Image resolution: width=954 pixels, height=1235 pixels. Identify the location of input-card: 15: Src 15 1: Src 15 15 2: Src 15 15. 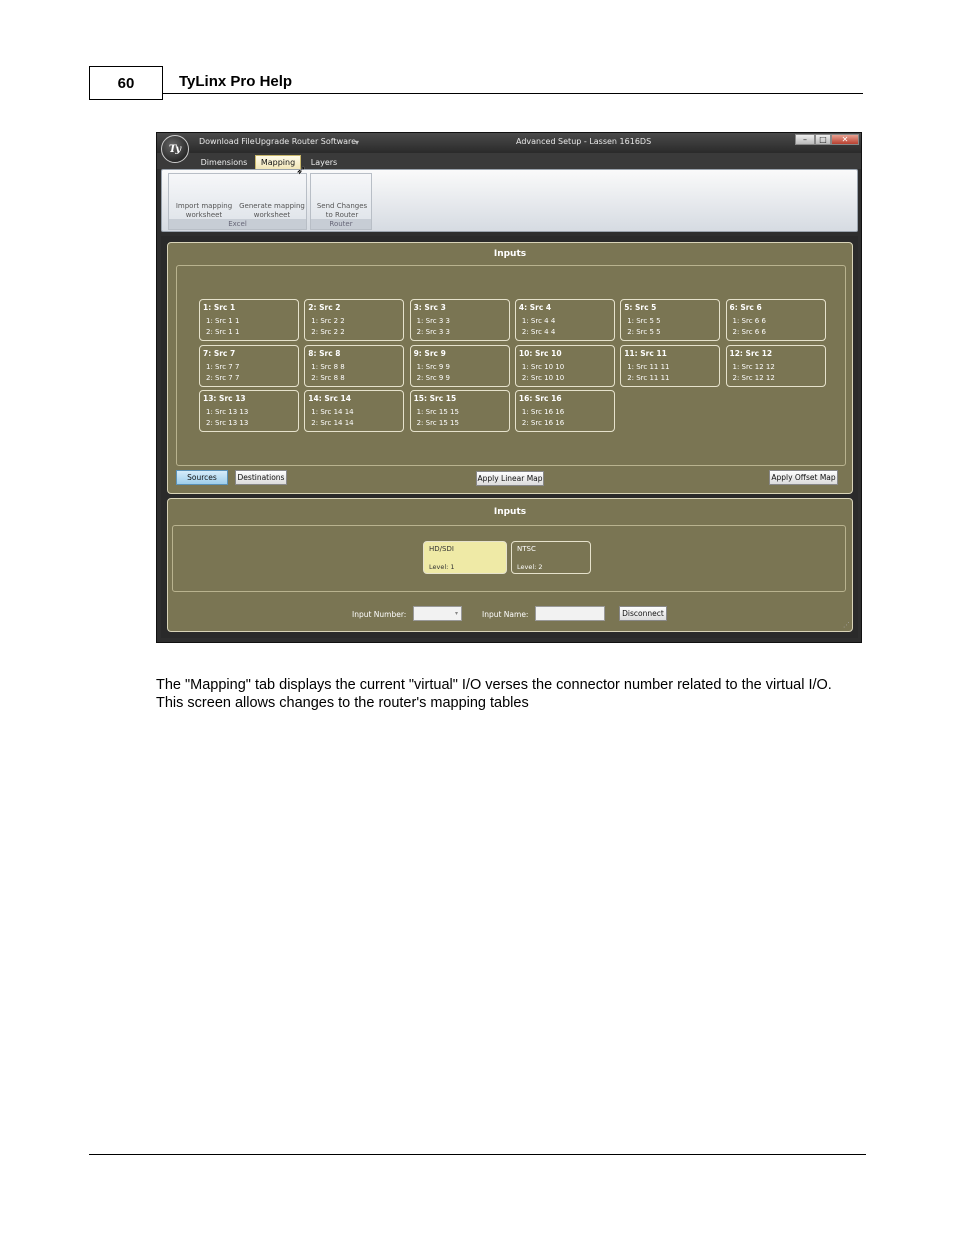
(459, 411).